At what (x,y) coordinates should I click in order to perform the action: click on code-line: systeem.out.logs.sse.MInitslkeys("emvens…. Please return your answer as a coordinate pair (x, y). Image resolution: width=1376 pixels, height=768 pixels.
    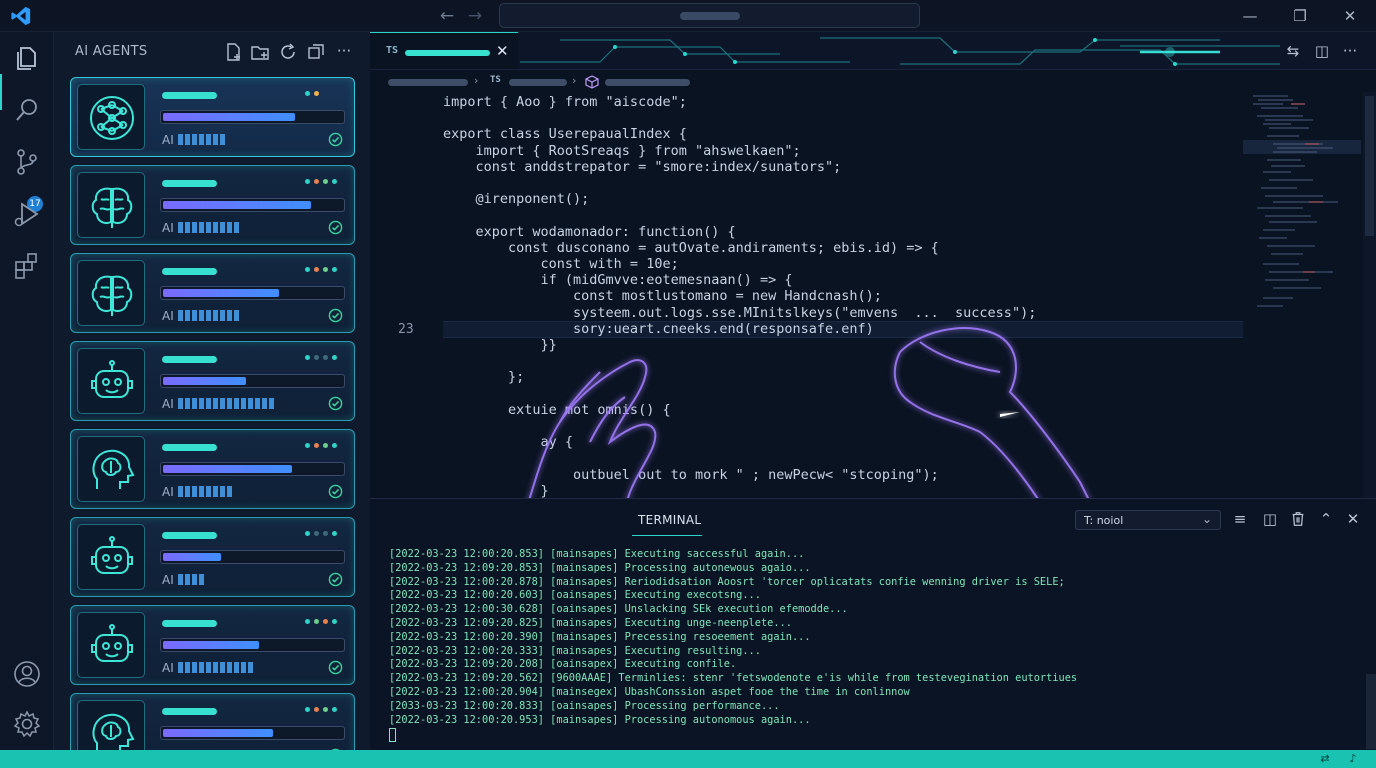
    Looking at the image, I should click on (740, 312).